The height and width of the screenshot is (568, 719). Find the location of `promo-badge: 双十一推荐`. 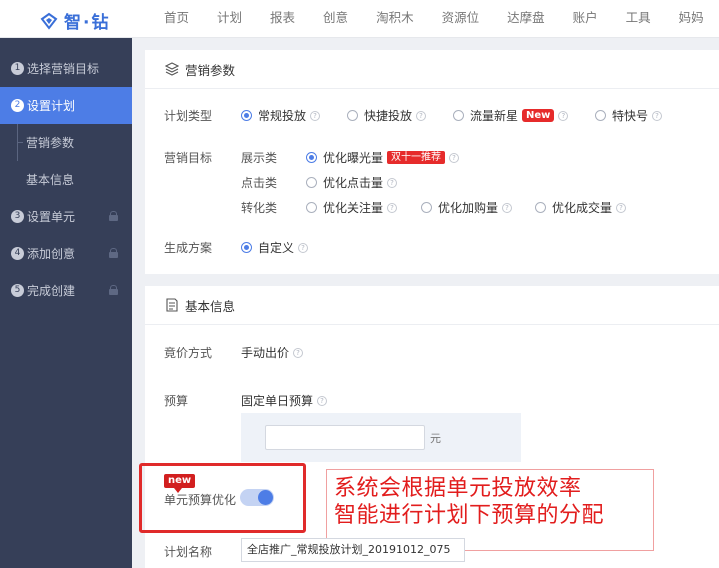

promo-badge: 双十一推荐 is located at coordinates (416, 157).